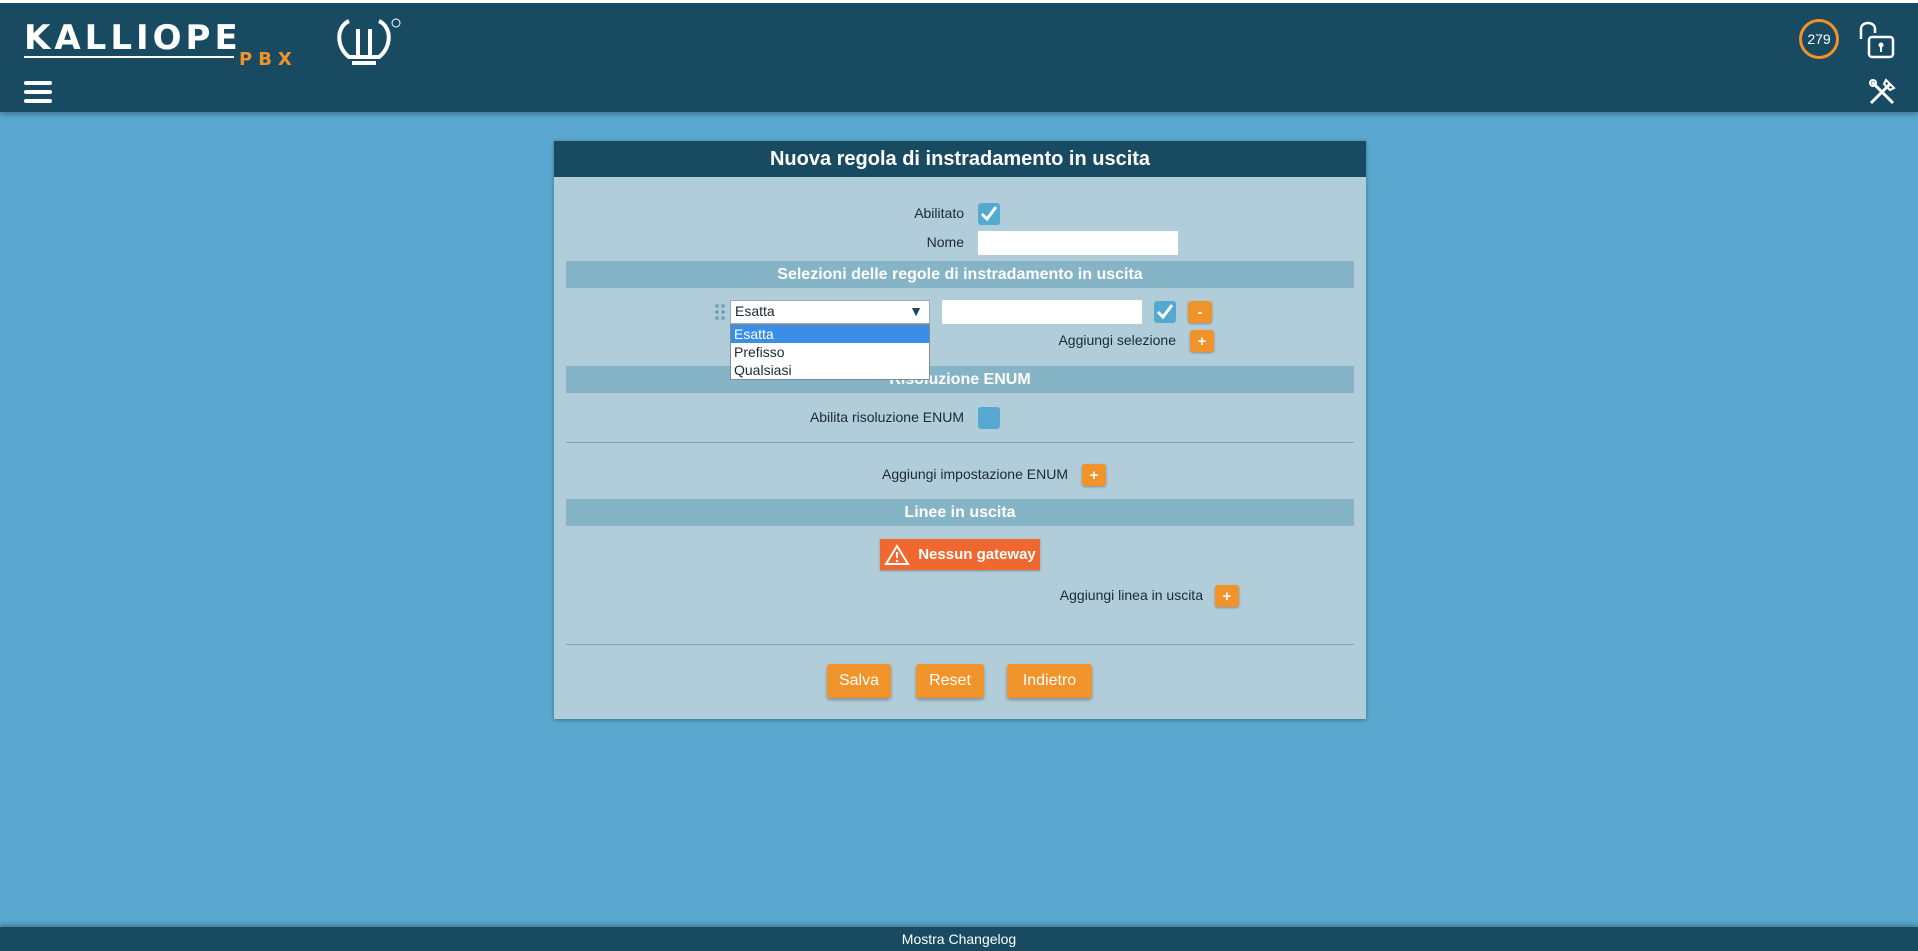  I want to click on enum-enable-checkbox, so click(989, 418).